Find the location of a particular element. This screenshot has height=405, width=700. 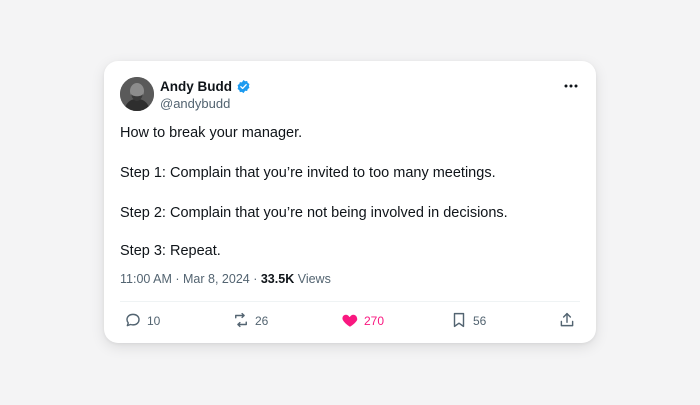

tweet-date: Mar 8, 2024 is located at coordinates (216, 279).